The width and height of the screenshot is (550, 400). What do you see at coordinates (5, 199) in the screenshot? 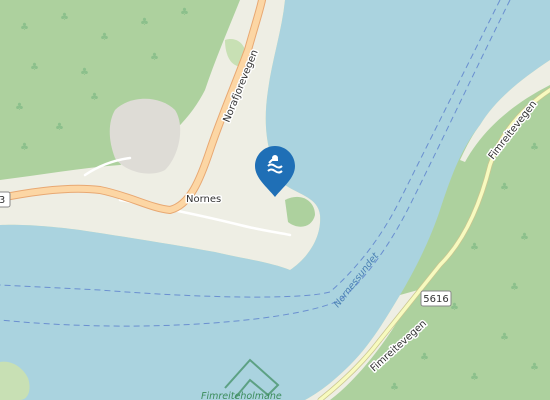
I see `road-shield-left: 3` at bounding box center [5, 199].